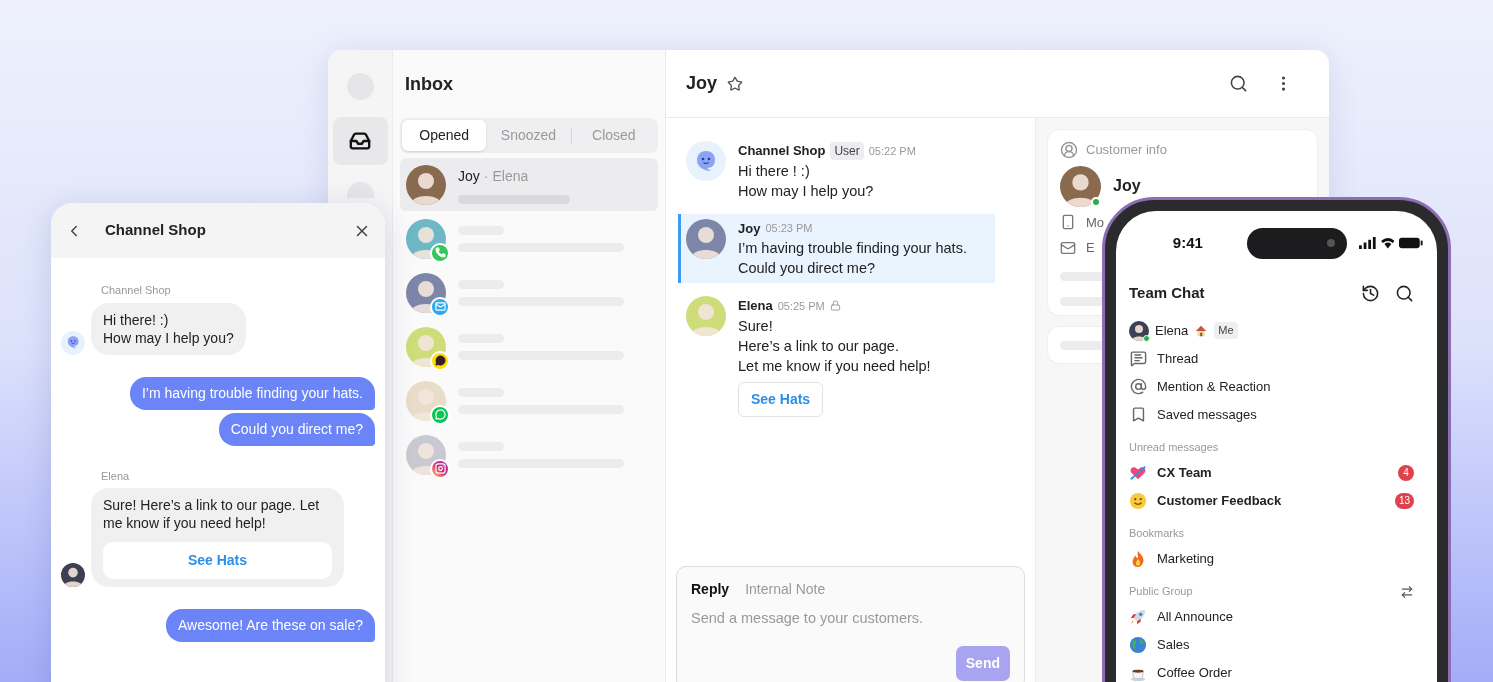  I want to click on message-text: Sure! Here’s a link to our page. Let me know if you need help!, so click(212, 514).